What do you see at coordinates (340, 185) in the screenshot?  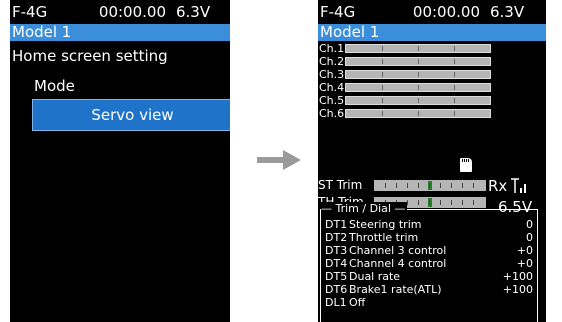 I see `st-trim-label: ST Trim` at bounding box center [340, 185].